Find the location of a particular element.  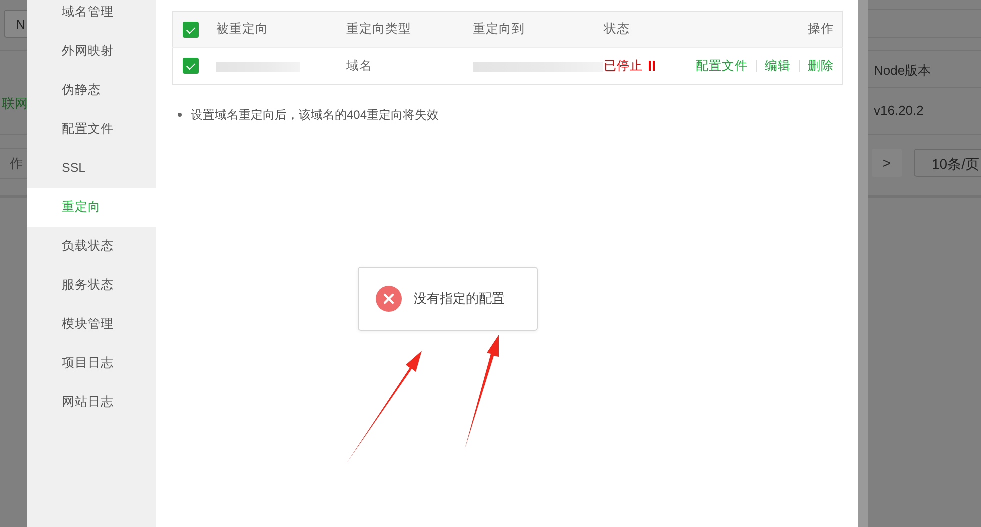

bullet-icon is located at coordinates (180, 115).